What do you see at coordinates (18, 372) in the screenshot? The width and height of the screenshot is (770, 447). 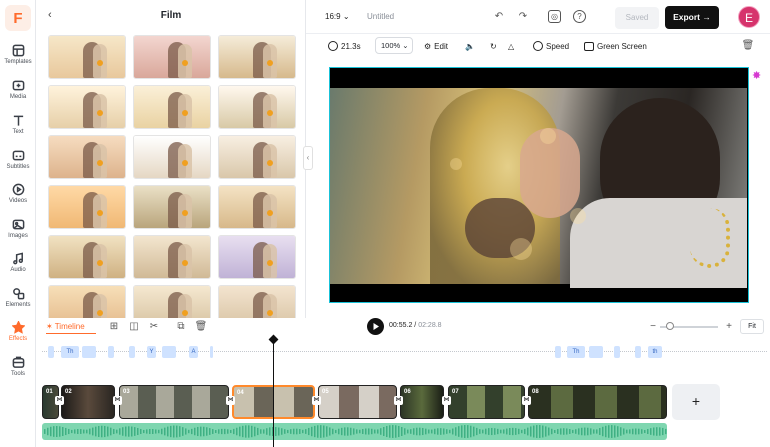 I see `rail-item-tools: Tools` at bounding box center [18, 372].